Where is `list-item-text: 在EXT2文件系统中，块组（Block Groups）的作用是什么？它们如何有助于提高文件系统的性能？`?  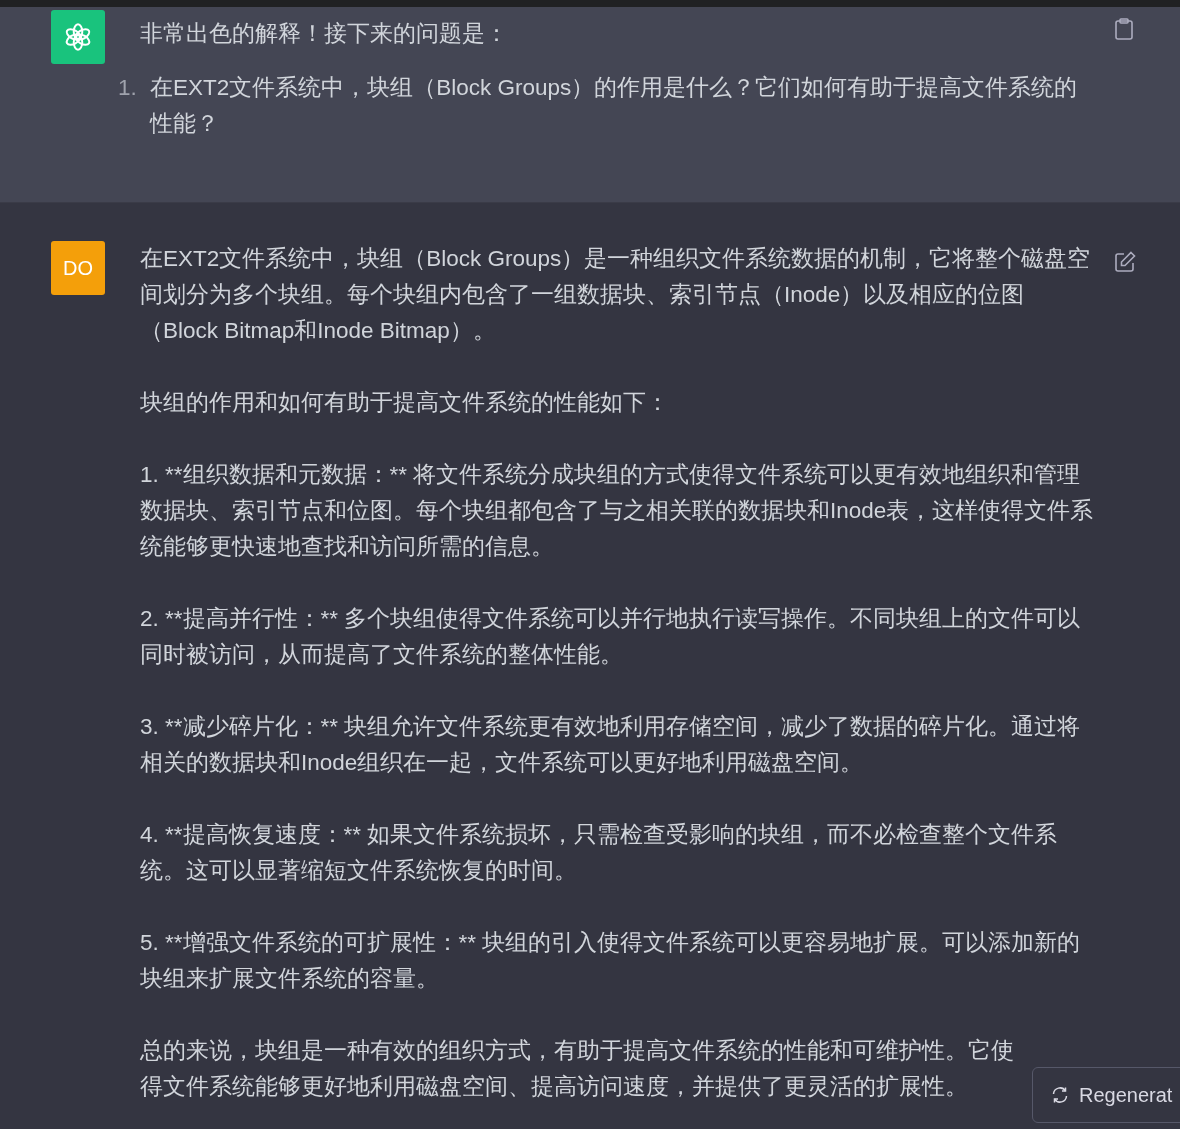 list-item-text: 在EXT2文件系统中，块组（Block Groups）的作用是什么？它们如何有助于提高文件系统的性能？ is located at coordinates (614, 106).